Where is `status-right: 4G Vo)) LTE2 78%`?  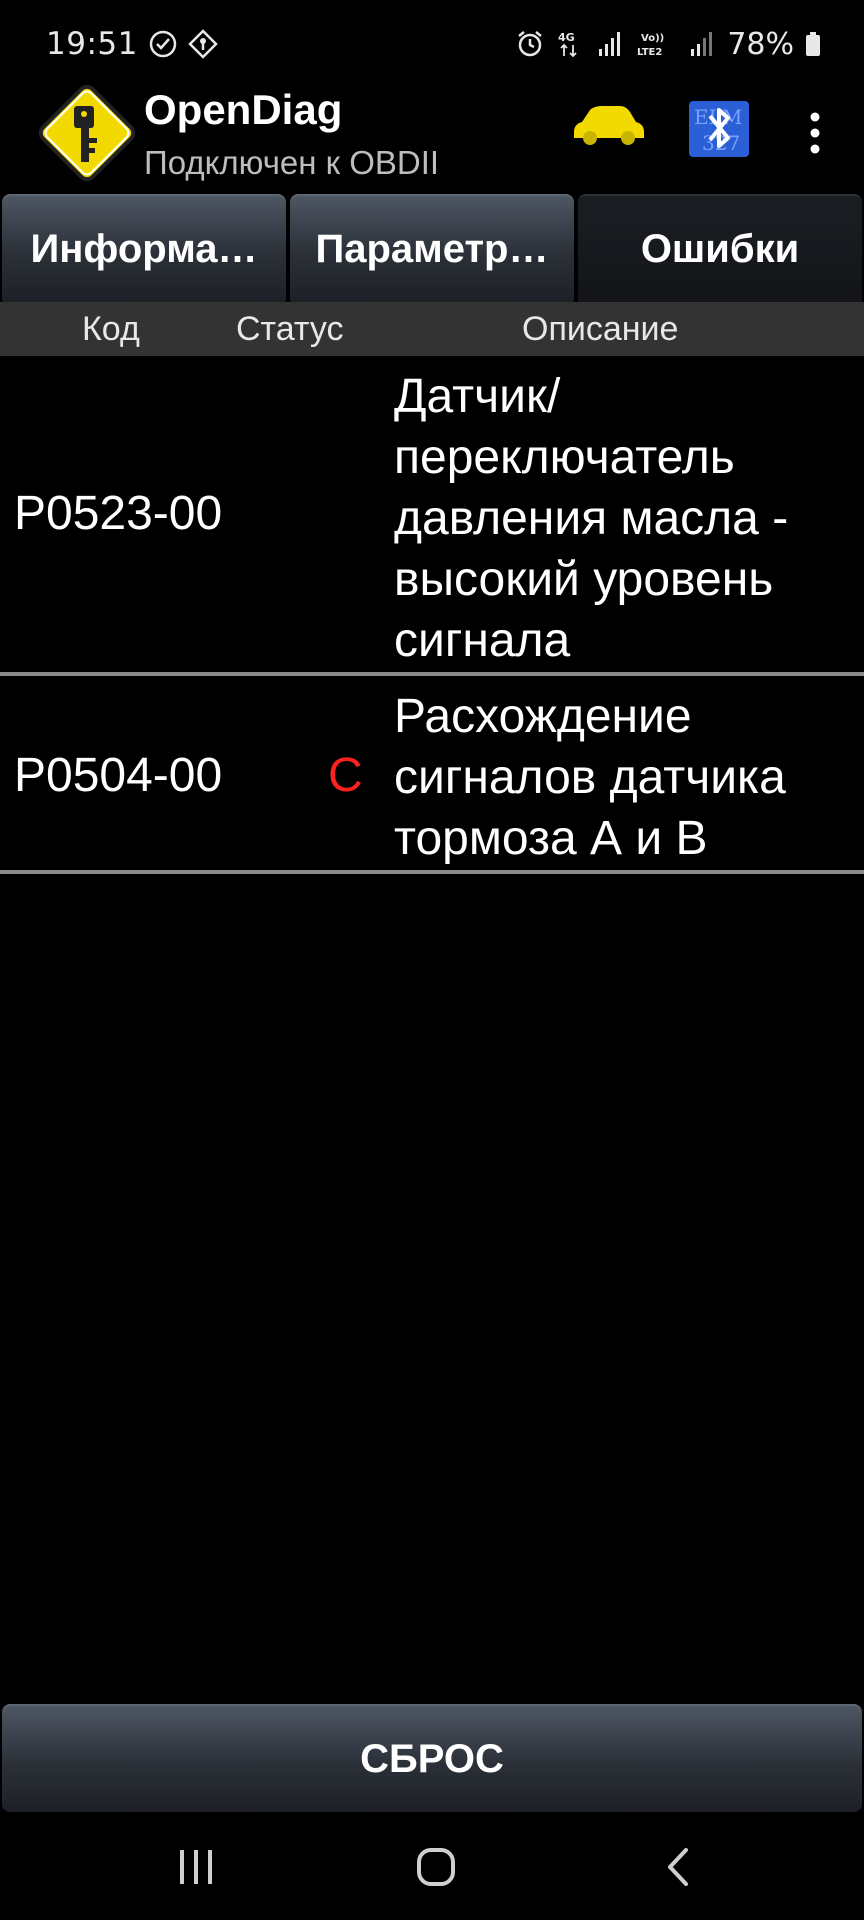 status-right: 4G Vo)) LTE2 78% is located at coordinates (668, 44).